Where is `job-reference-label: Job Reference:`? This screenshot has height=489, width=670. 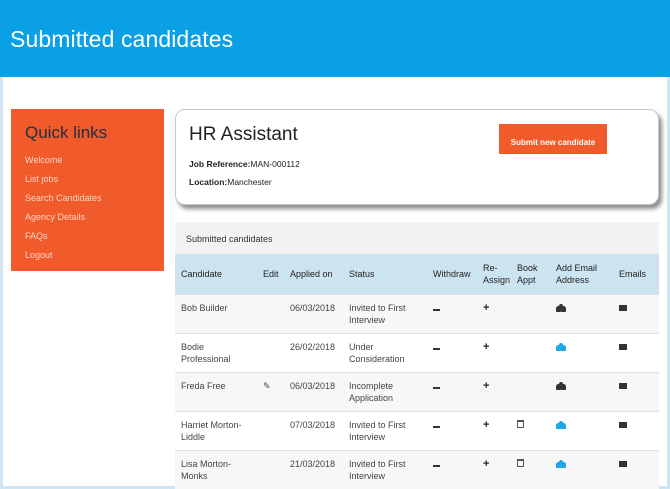
job-reference-label: Job Reference: is located at coordinates (220, 164).